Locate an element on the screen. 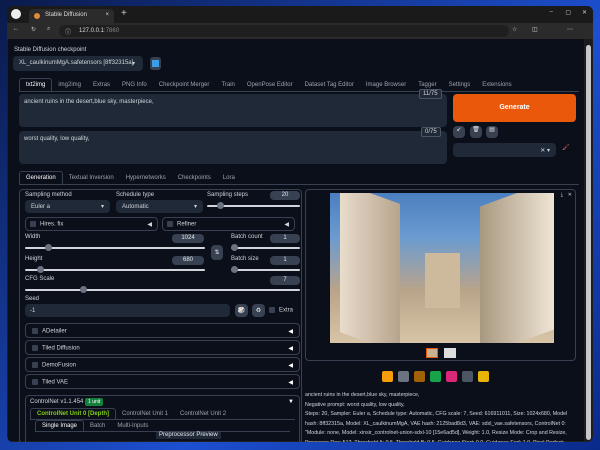 This screenshot has height=450, width=600. magic-icon is located at coordinates (483, 376).